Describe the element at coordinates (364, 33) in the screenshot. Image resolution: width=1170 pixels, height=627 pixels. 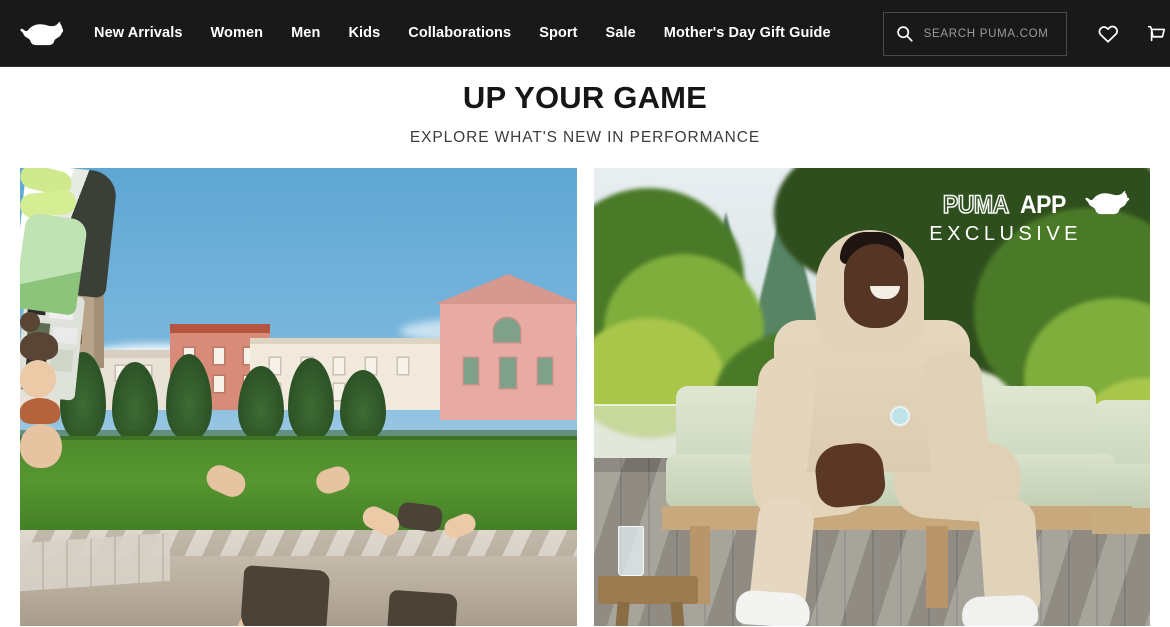
I see `nav-item-kids: Kids` at that location.